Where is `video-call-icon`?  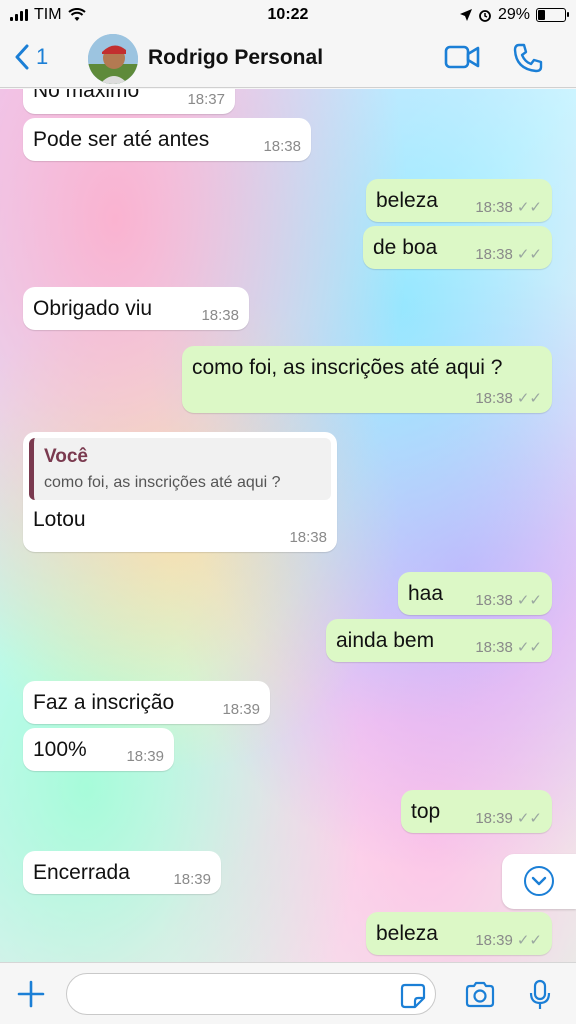 video-call-icon is located at coordinates (462, 57).